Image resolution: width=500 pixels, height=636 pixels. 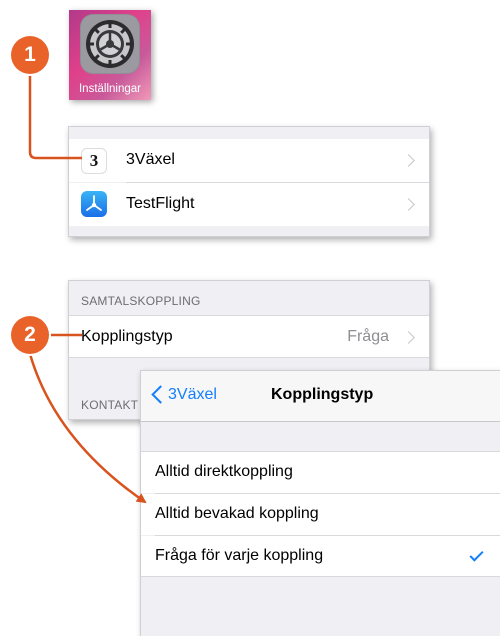 I want to click on step-badge-1: 1, so click(x=30, y=55).